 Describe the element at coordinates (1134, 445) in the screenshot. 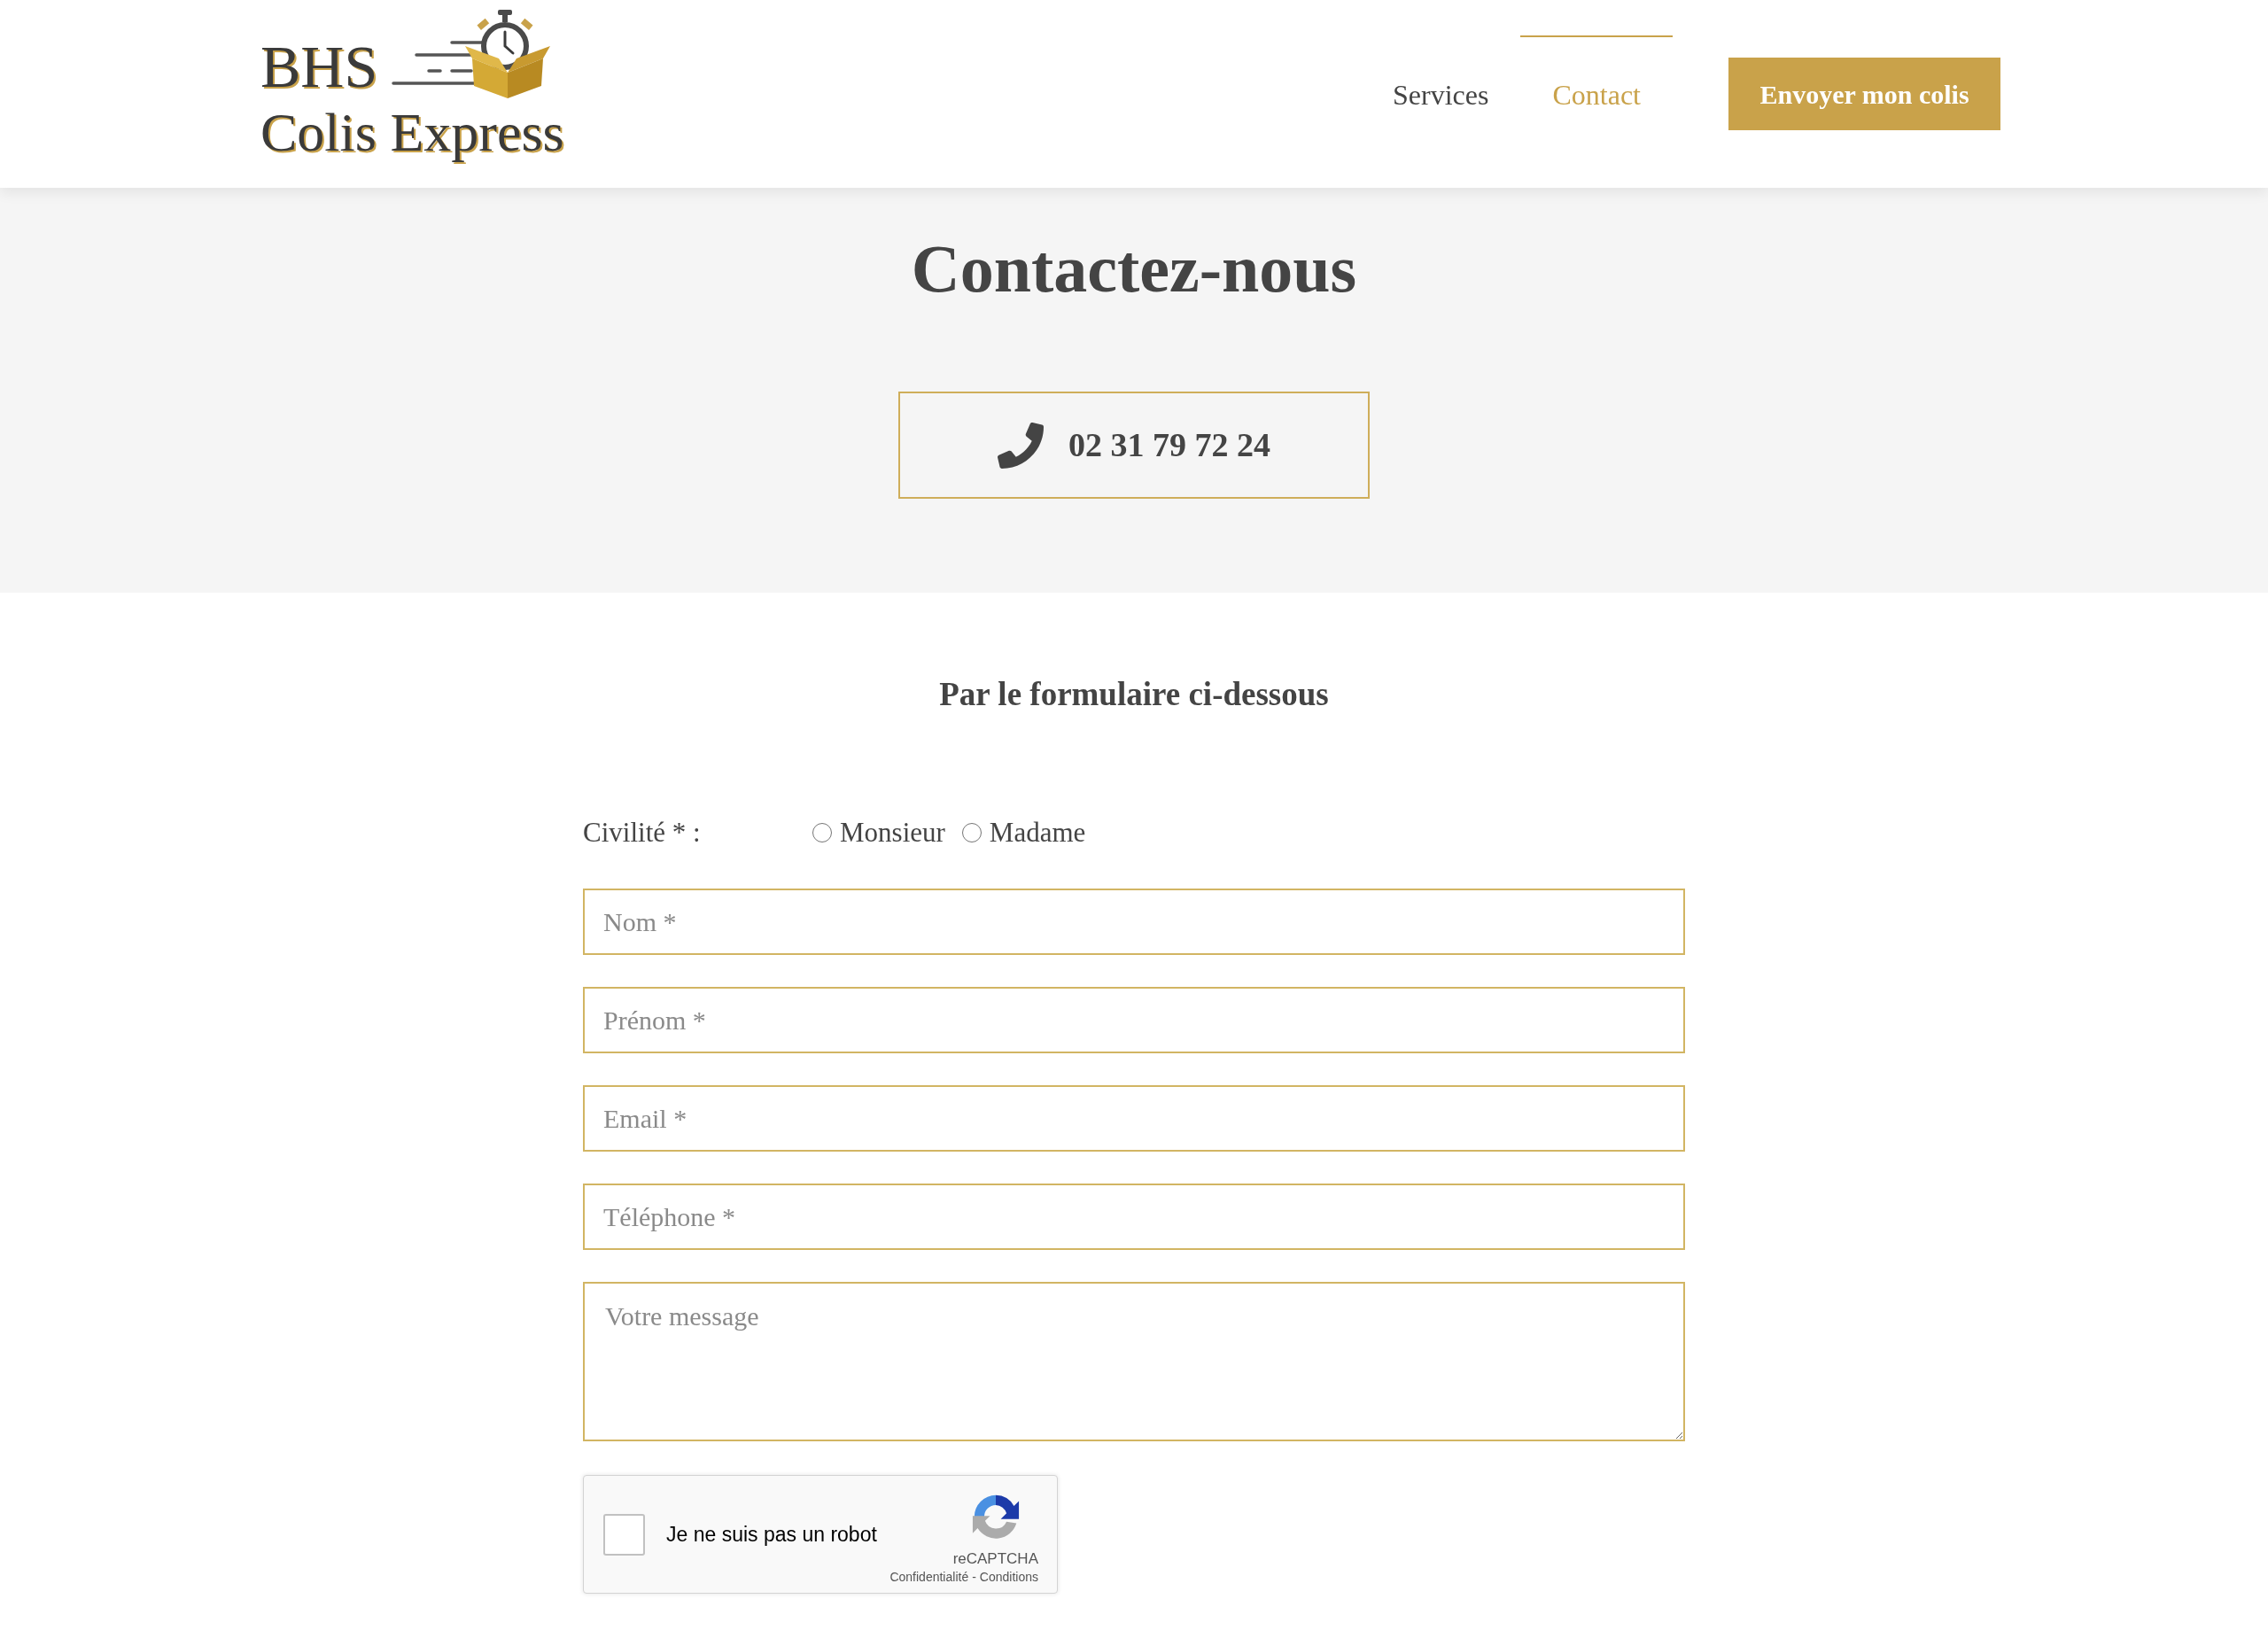

I see `phone-link: 02 31 79 72 24` at that location.